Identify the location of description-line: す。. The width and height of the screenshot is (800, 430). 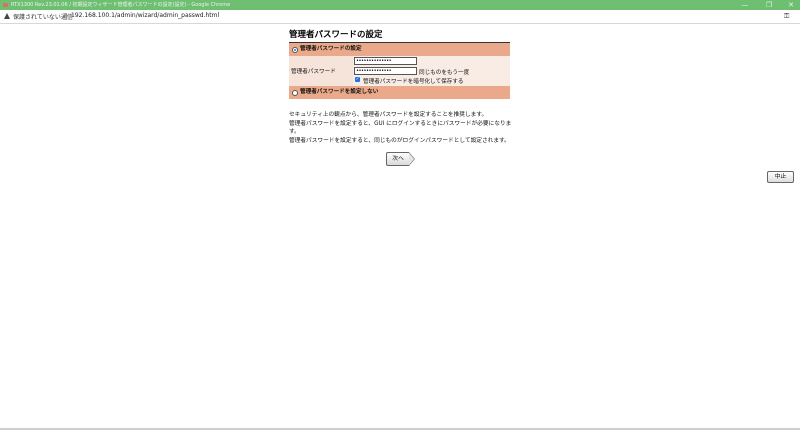
(294, 132).